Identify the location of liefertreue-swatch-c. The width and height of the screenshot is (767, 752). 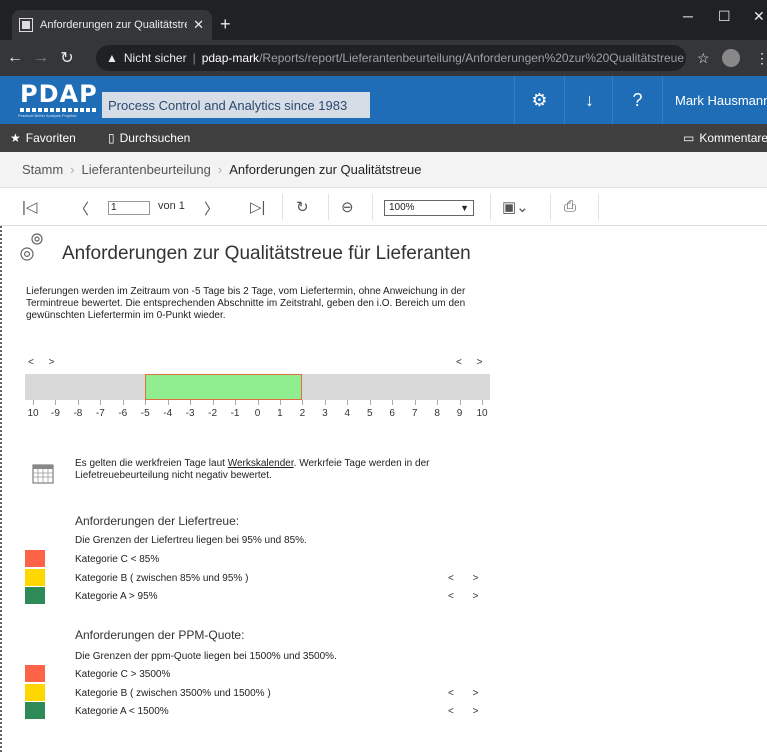
(35, 558).